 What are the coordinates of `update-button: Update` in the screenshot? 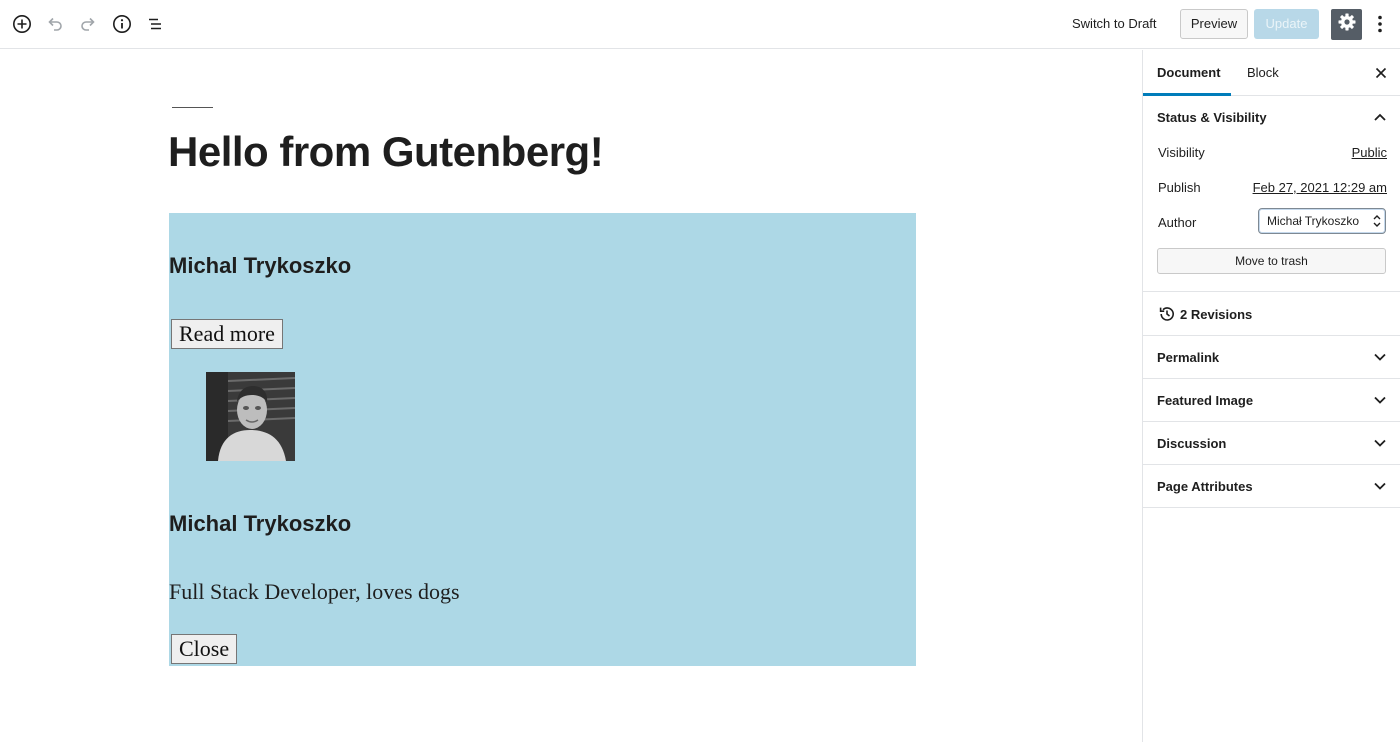 It's located at (1286, 24).